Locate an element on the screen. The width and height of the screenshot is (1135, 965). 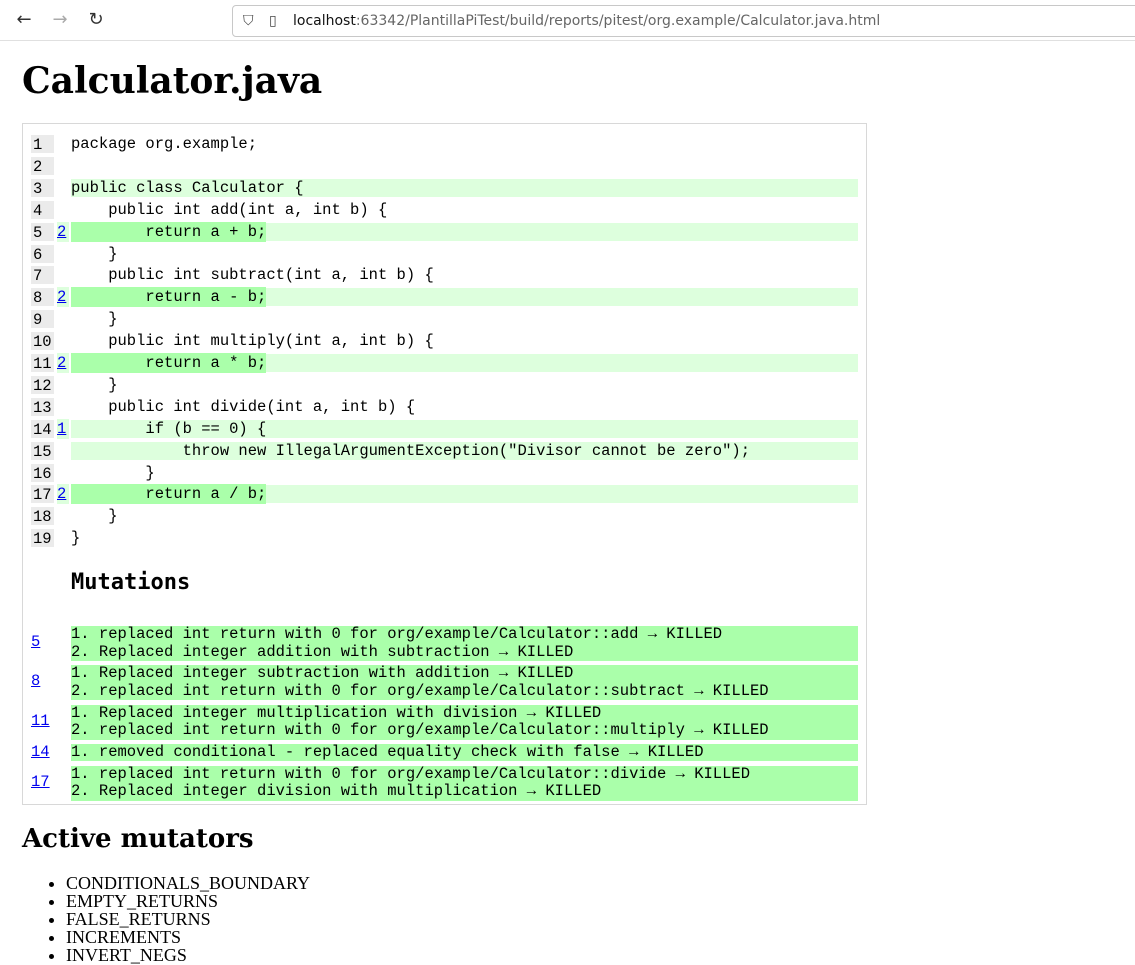
code-cell: public int add(int a, int b) { is located at coordinates (464, 210).